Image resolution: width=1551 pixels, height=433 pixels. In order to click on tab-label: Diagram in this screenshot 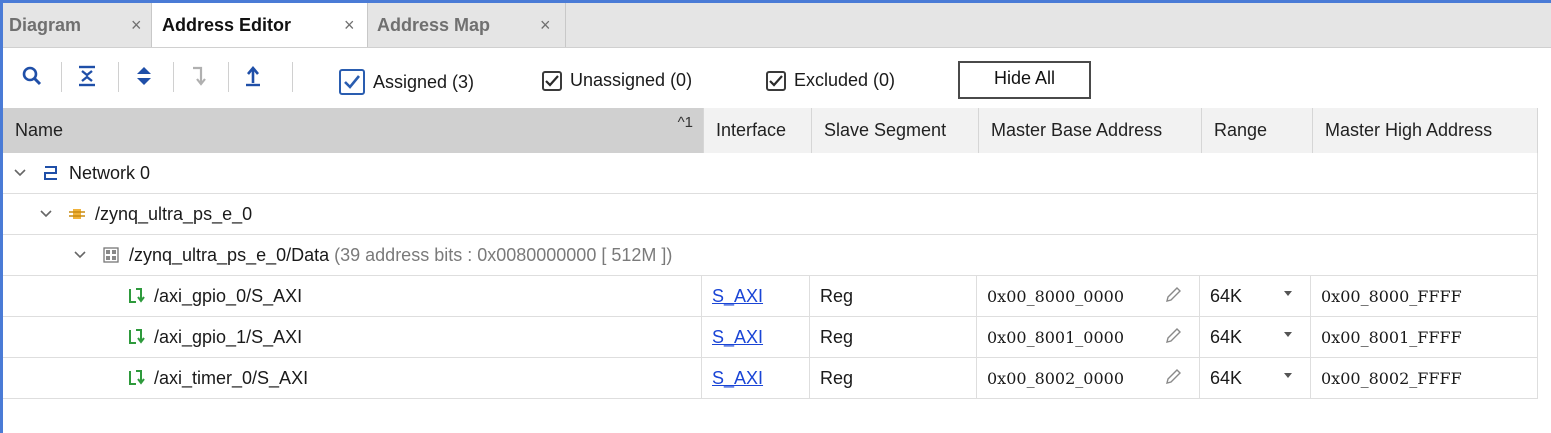, I will do `click(45, 24)`.